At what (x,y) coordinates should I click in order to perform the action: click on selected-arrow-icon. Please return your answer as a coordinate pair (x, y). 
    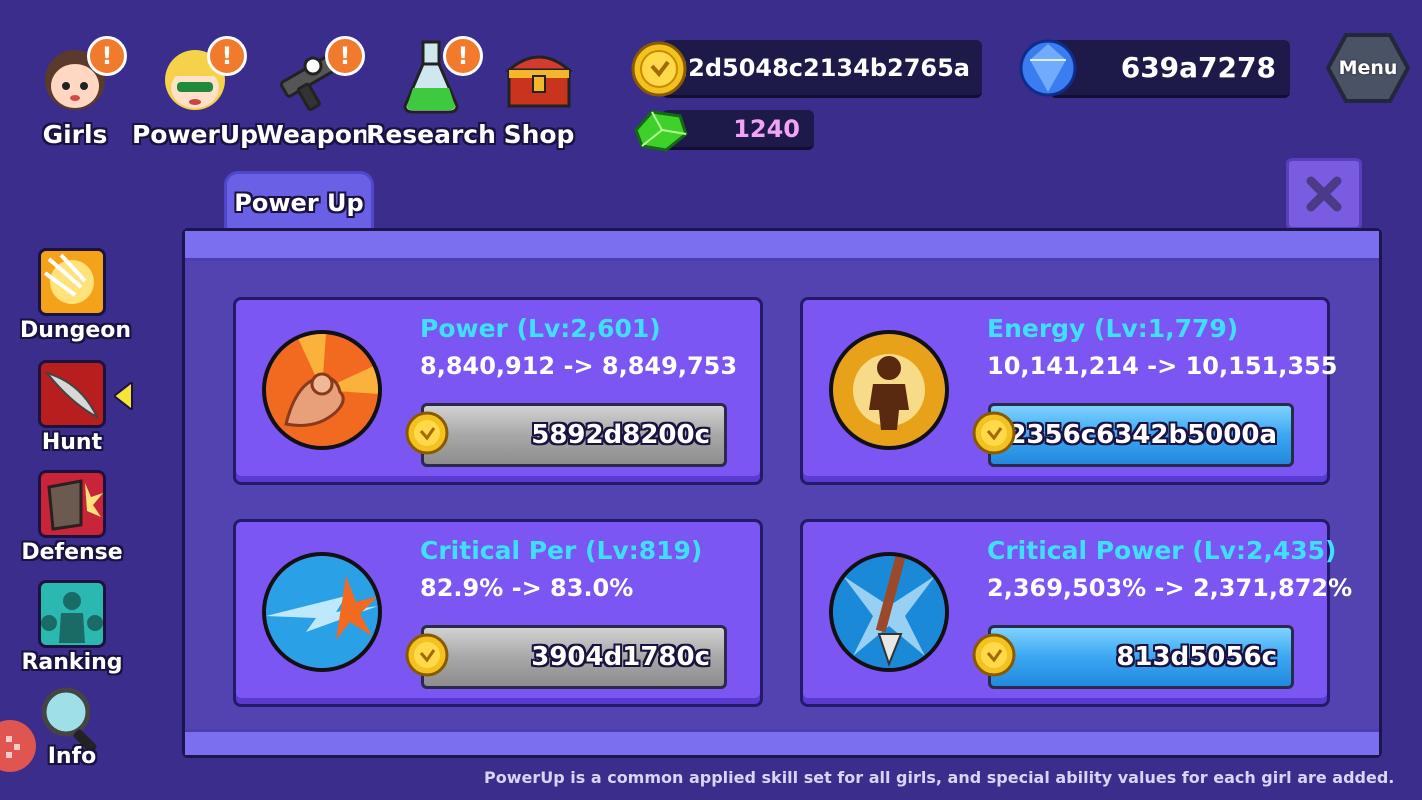
    Looking at the image, I should click on (123, 396).